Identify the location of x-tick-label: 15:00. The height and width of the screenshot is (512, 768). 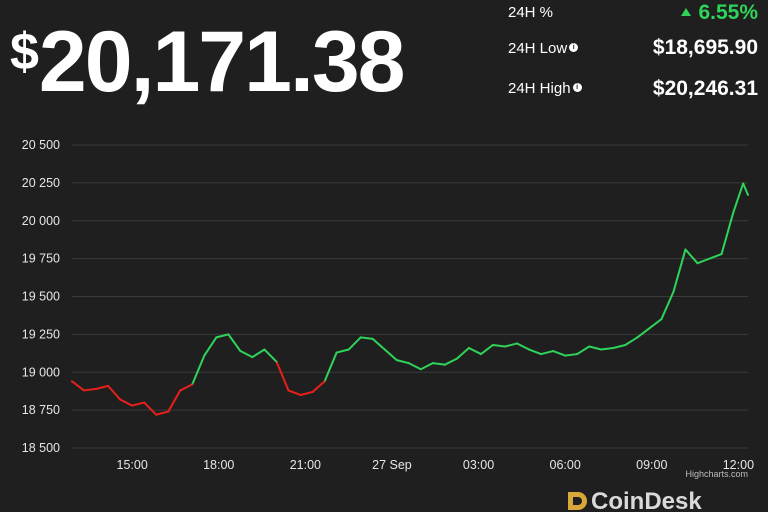
(132, 465).